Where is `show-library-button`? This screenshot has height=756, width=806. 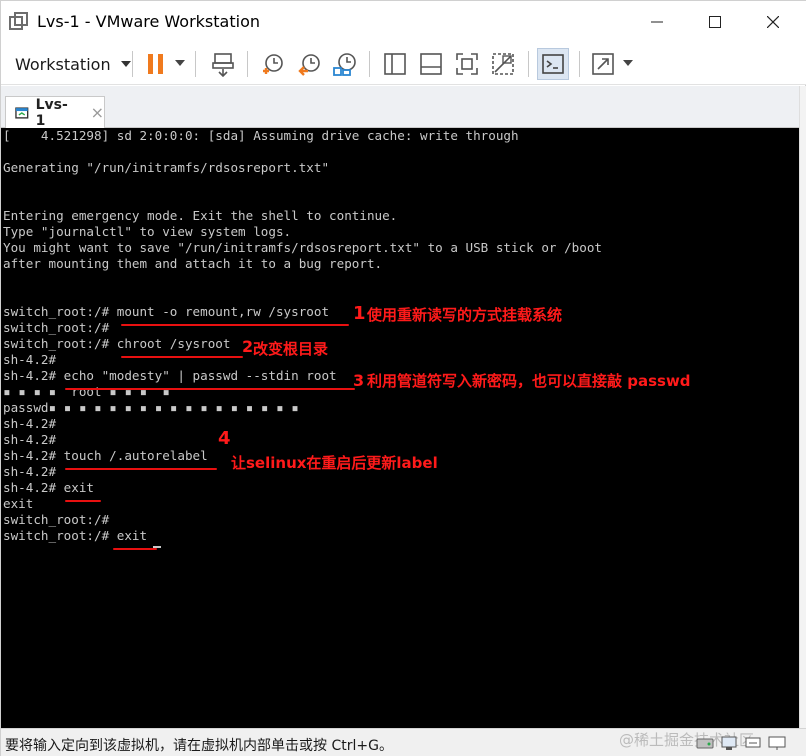
show-library-button is located at coordinates (395, 64).